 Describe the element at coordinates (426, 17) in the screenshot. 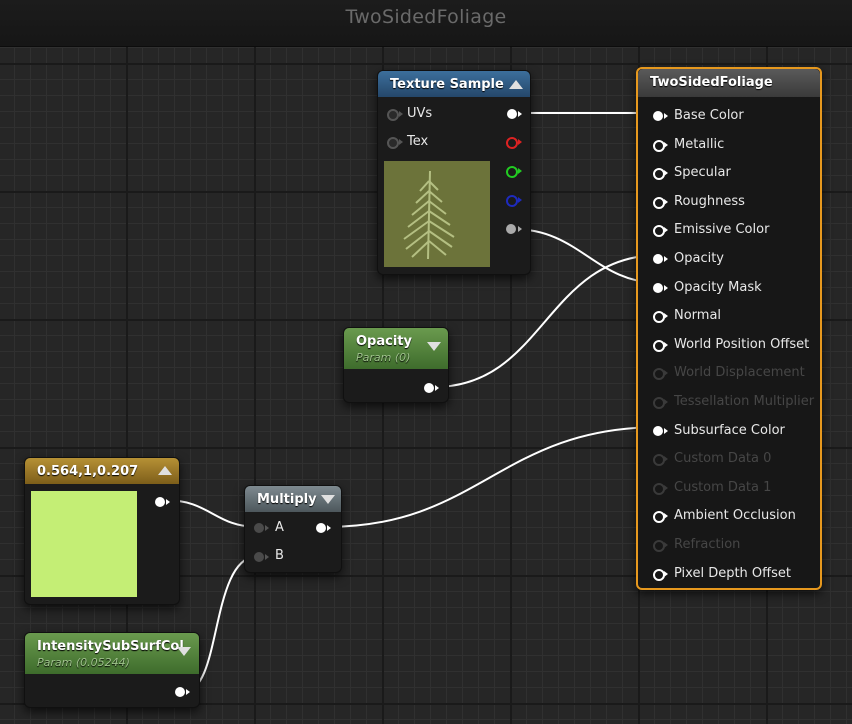

I see `material-title: TwoSidedFoliage` at that location.